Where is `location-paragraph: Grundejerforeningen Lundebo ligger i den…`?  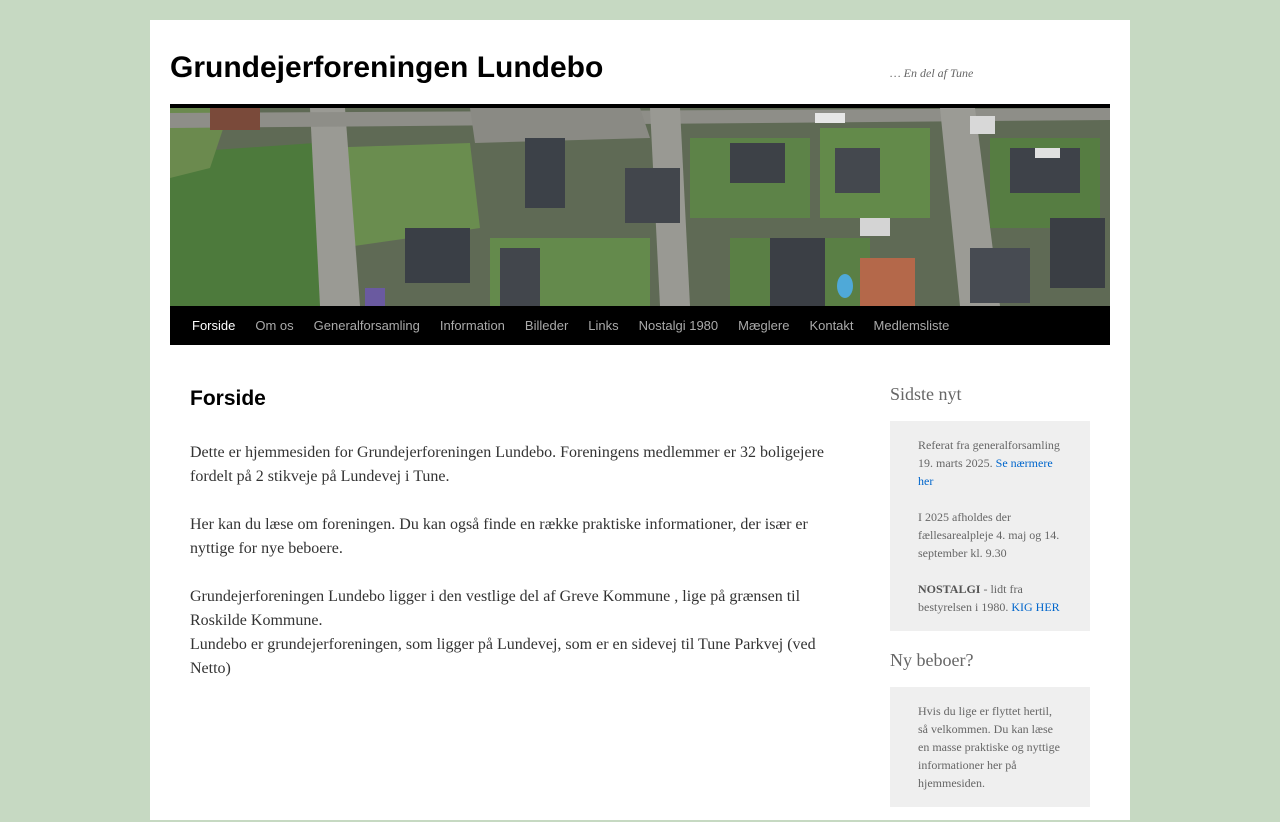 location-paragraph: Grundejerforeningen Lundebo ligger i den… is located at coordinates (495, 608).